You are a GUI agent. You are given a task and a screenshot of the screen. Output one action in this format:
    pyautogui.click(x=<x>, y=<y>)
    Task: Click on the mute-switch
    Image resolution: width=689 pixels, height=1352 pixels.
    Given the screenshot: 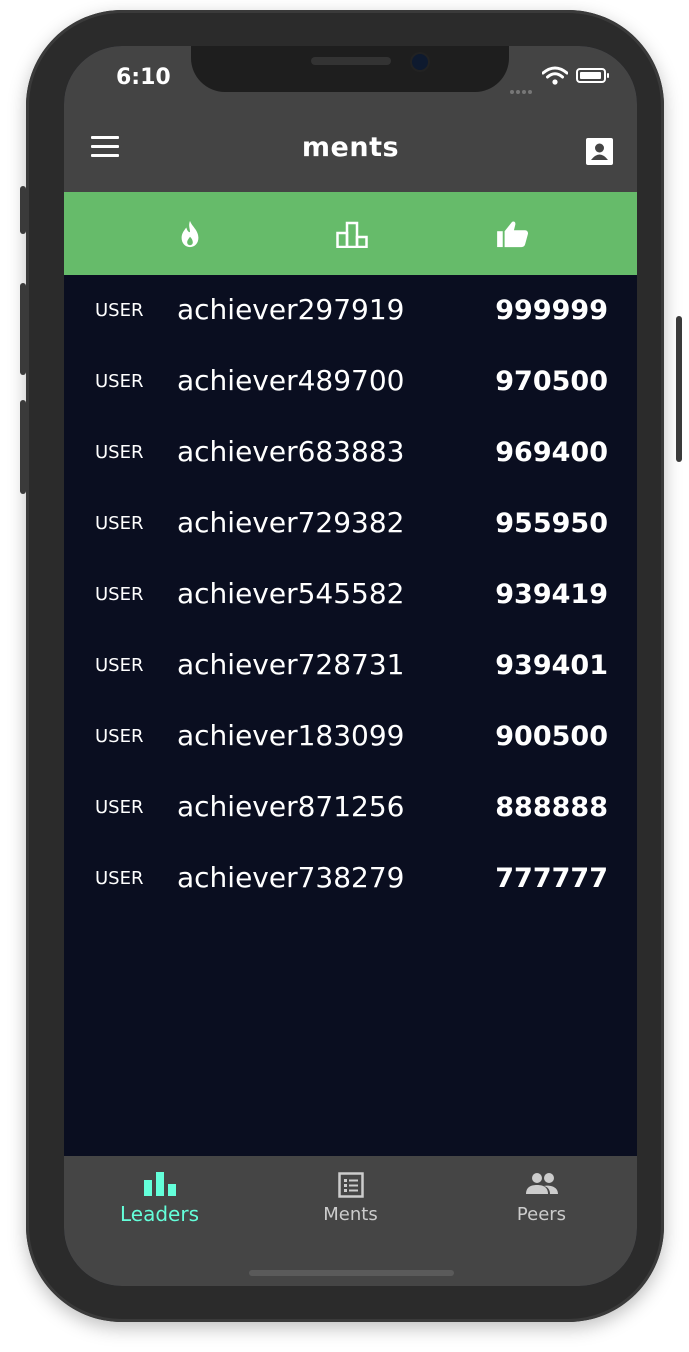 What is the action you would take?
    pyautogui.click(x=23, y=210)
    